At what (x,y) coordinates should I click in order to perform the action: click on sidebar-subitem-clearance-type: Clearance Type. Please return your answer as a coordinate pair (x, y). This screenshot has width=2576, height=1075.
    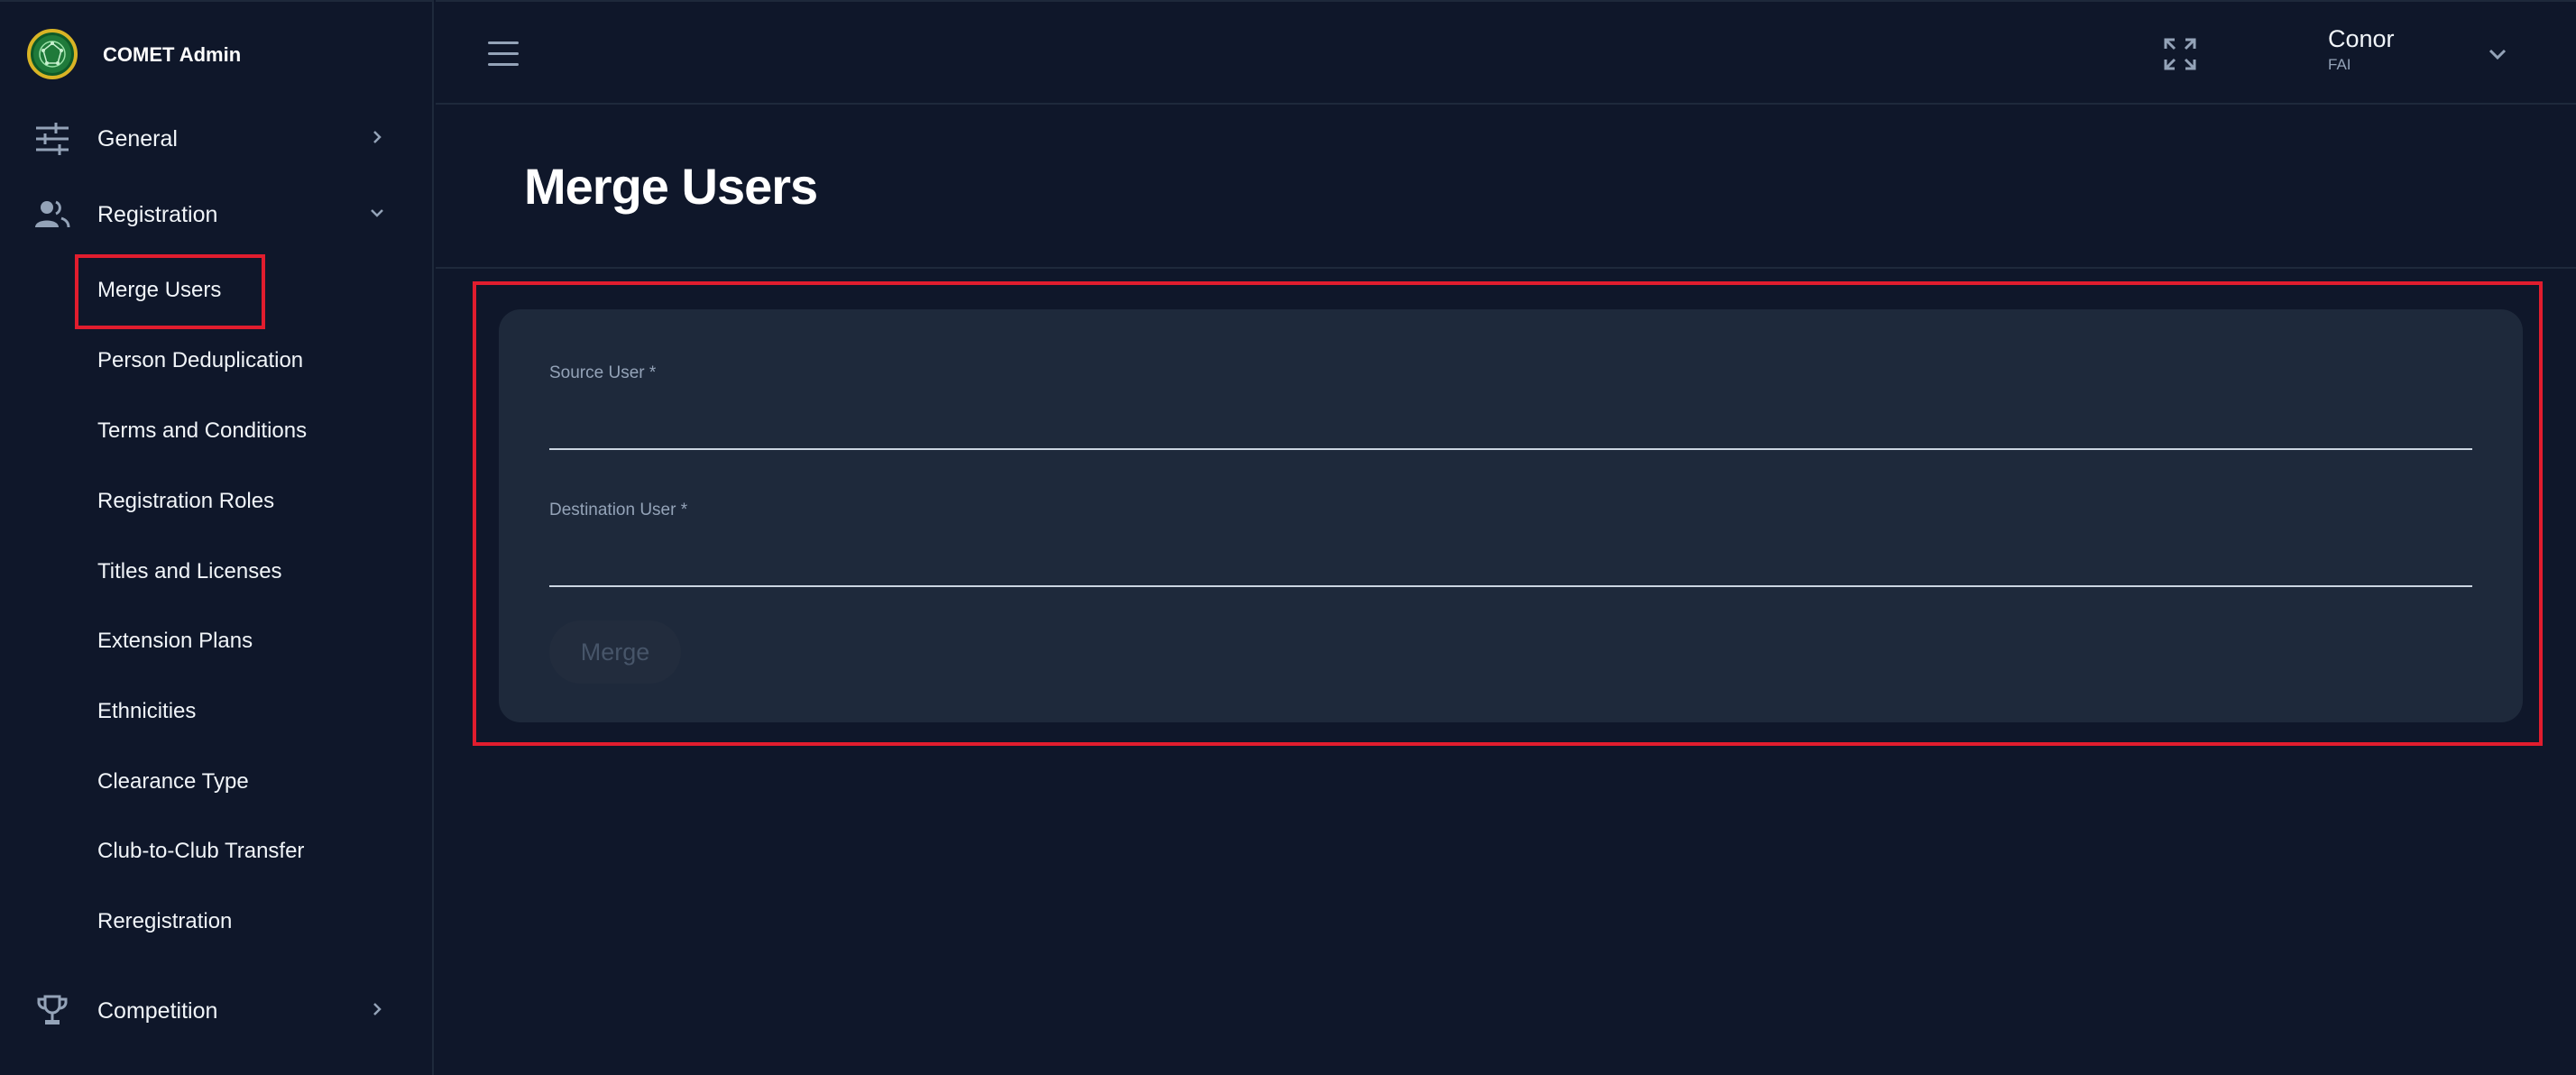
    Looking at the image, I should click on (173, 782).